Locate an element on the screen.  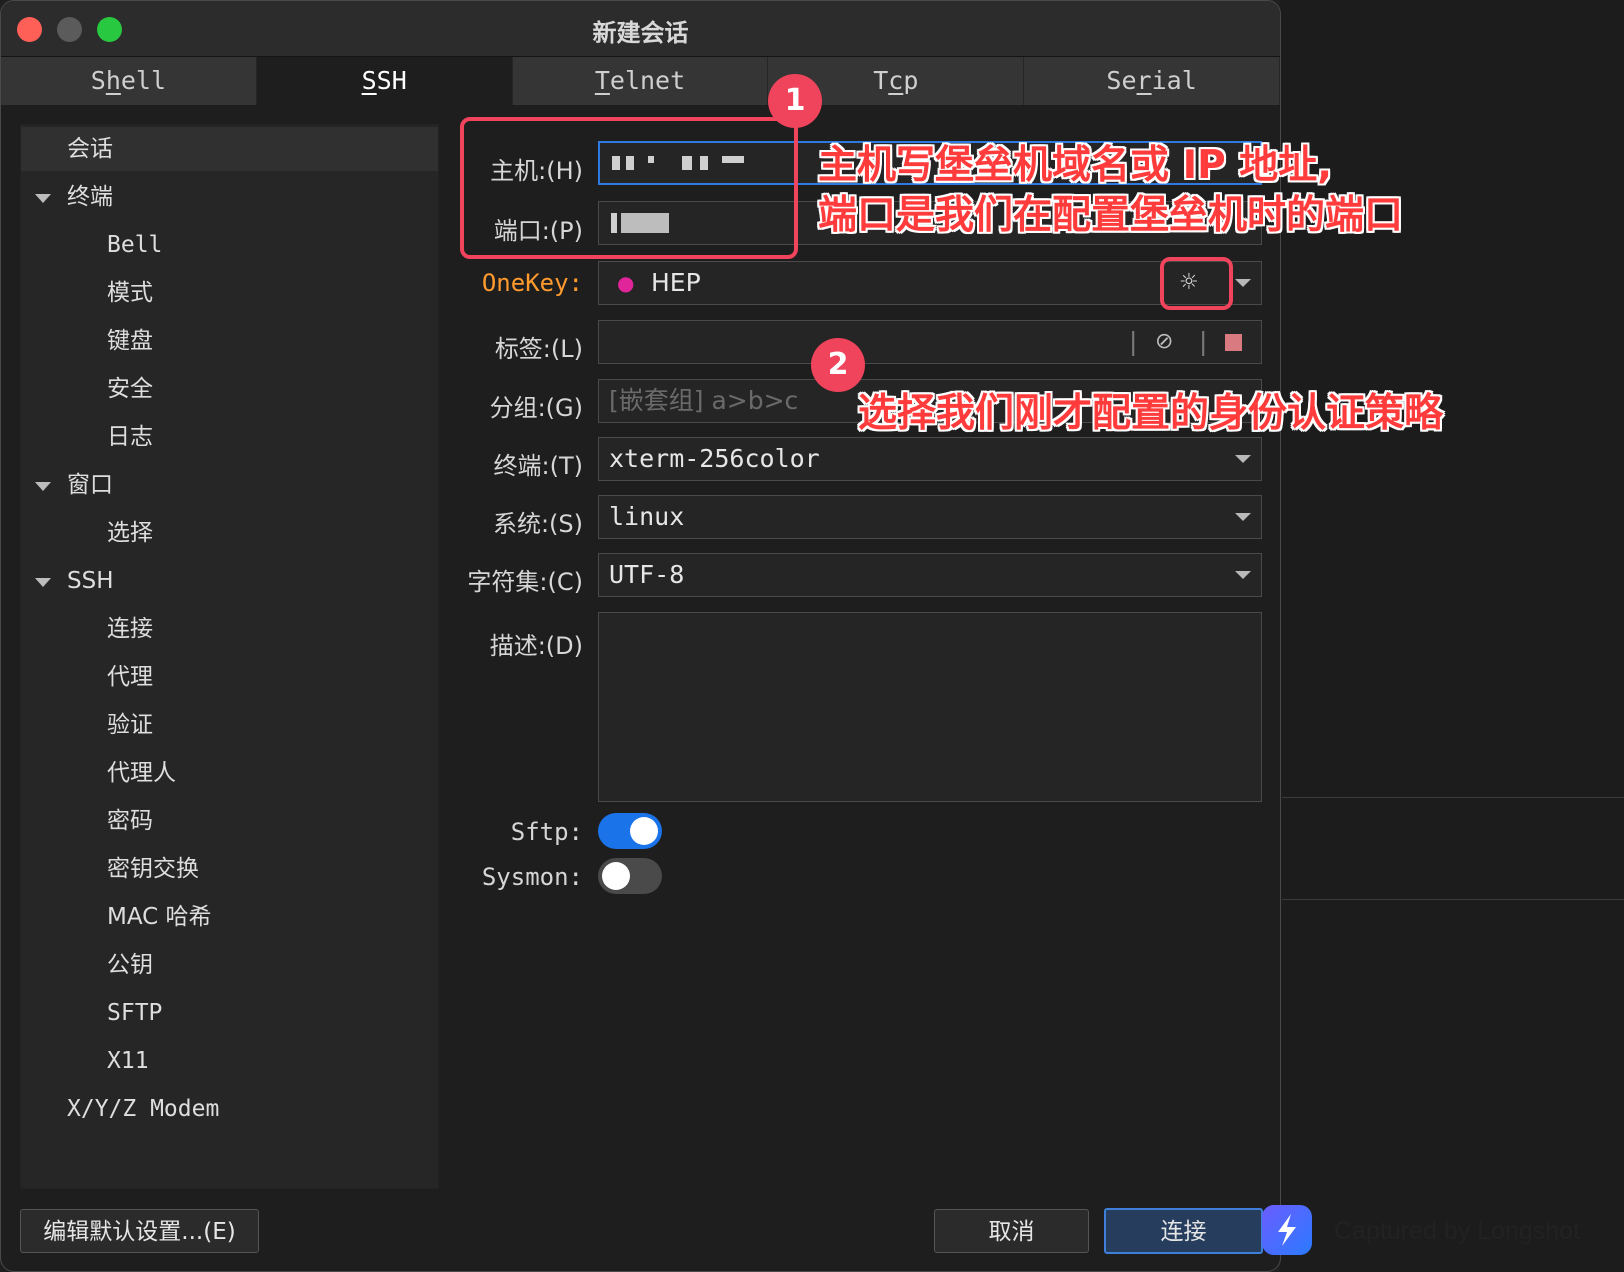
sidebar-item-label: 密码 is located at coordinates (130, 821).